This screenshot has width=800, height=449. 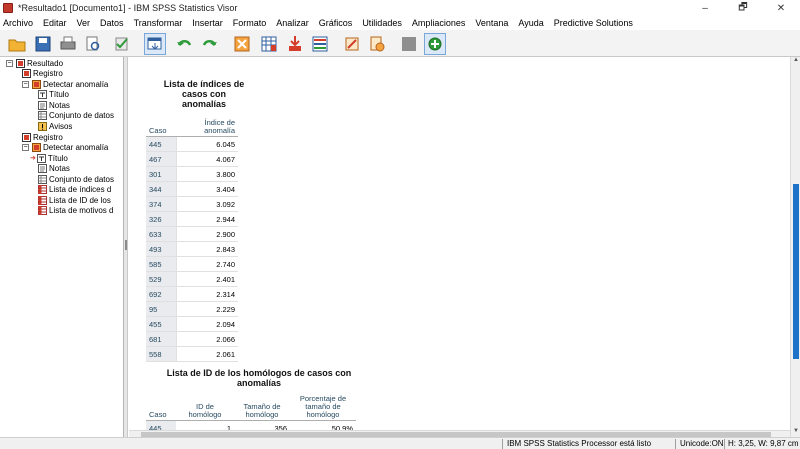 What do you see at coordinates (796, 271) in the screenshot?
I see `vertical-scroll-thumb` at bounding box center [796, 271].